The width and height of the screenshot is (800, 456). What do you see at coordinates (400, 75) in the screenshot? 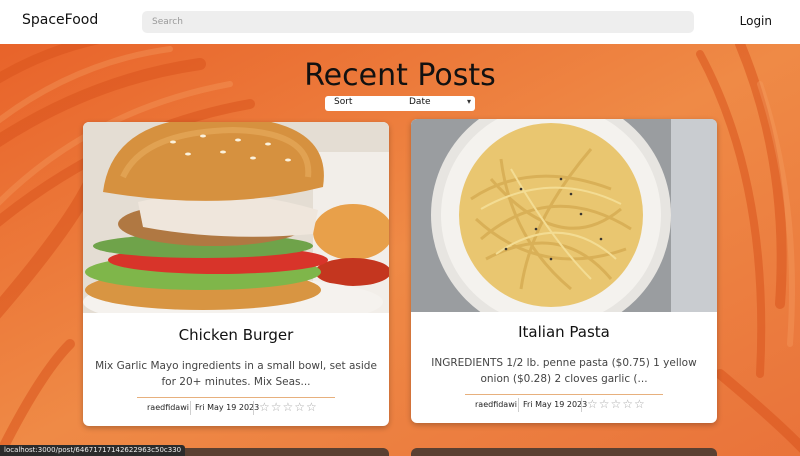
I see `page-title: Recent Posts` at bounding box center [400, 75].